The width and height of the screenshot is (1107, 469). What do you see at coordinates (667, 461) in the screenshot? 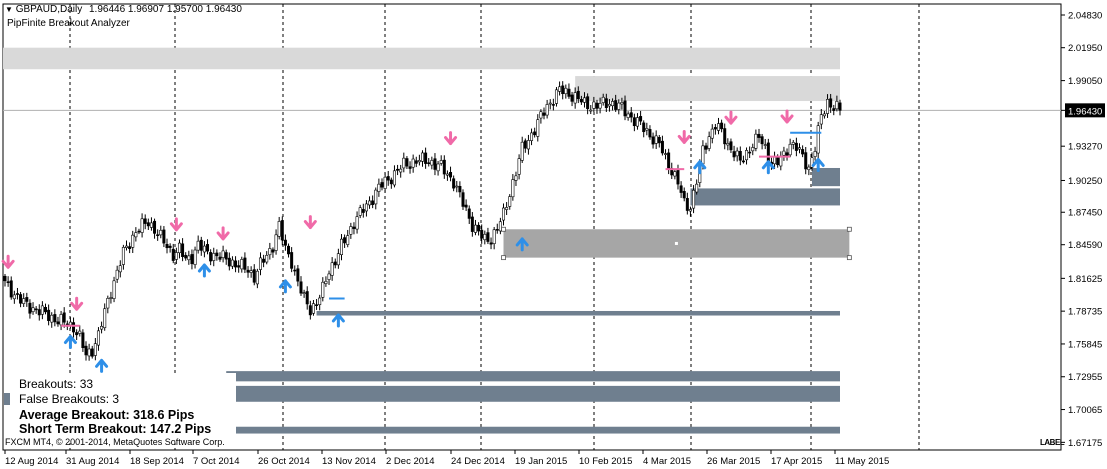
I see `x-tick-label: 4 Mar 2015` at bounding box center [667, 461].